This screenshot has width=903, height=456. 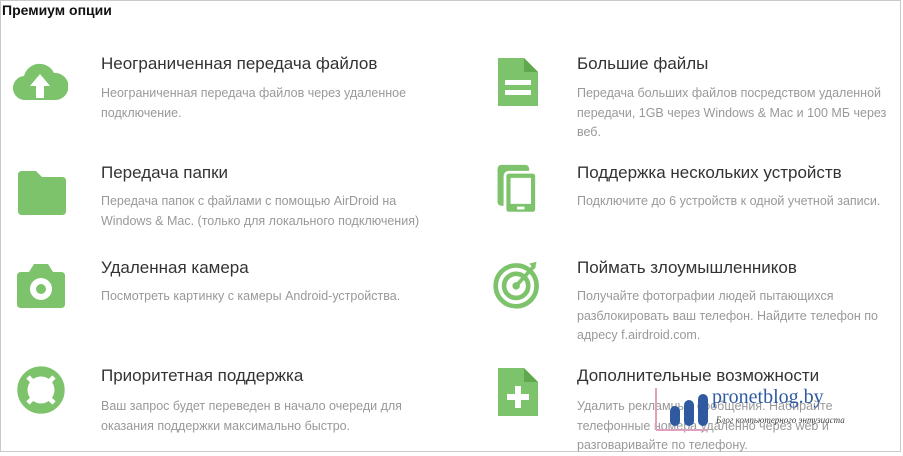 What do you see at coordinates (780, 420) in the screenshot?
I see `watermark-subtitle: Блог компьютерного энтузиаста` at bounding box center [780, 420].